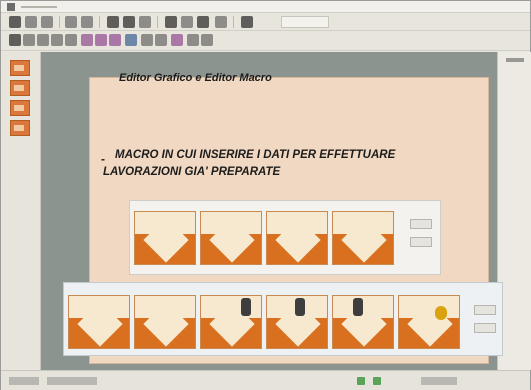 Image resolution: width=531 pixels, height=390 pixels. Describe the element at coordinates (87, 22) in the screenshot. I see `copy-icon` at that location.